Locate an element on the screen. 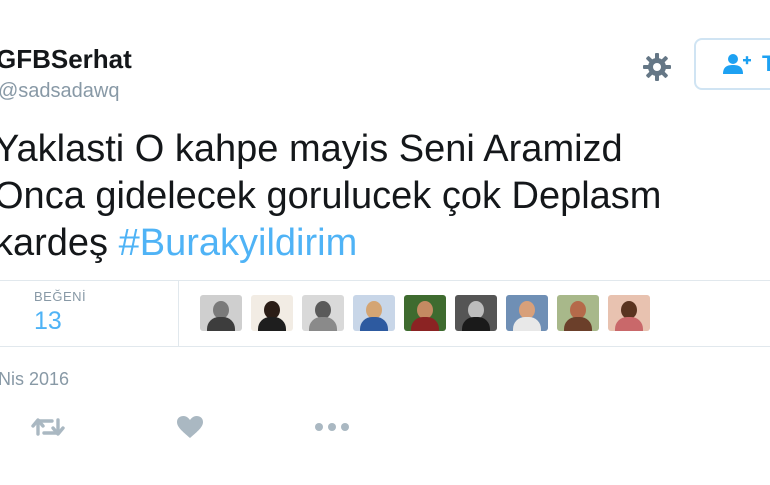  follow-button: T is located at coordinates (732, 64).